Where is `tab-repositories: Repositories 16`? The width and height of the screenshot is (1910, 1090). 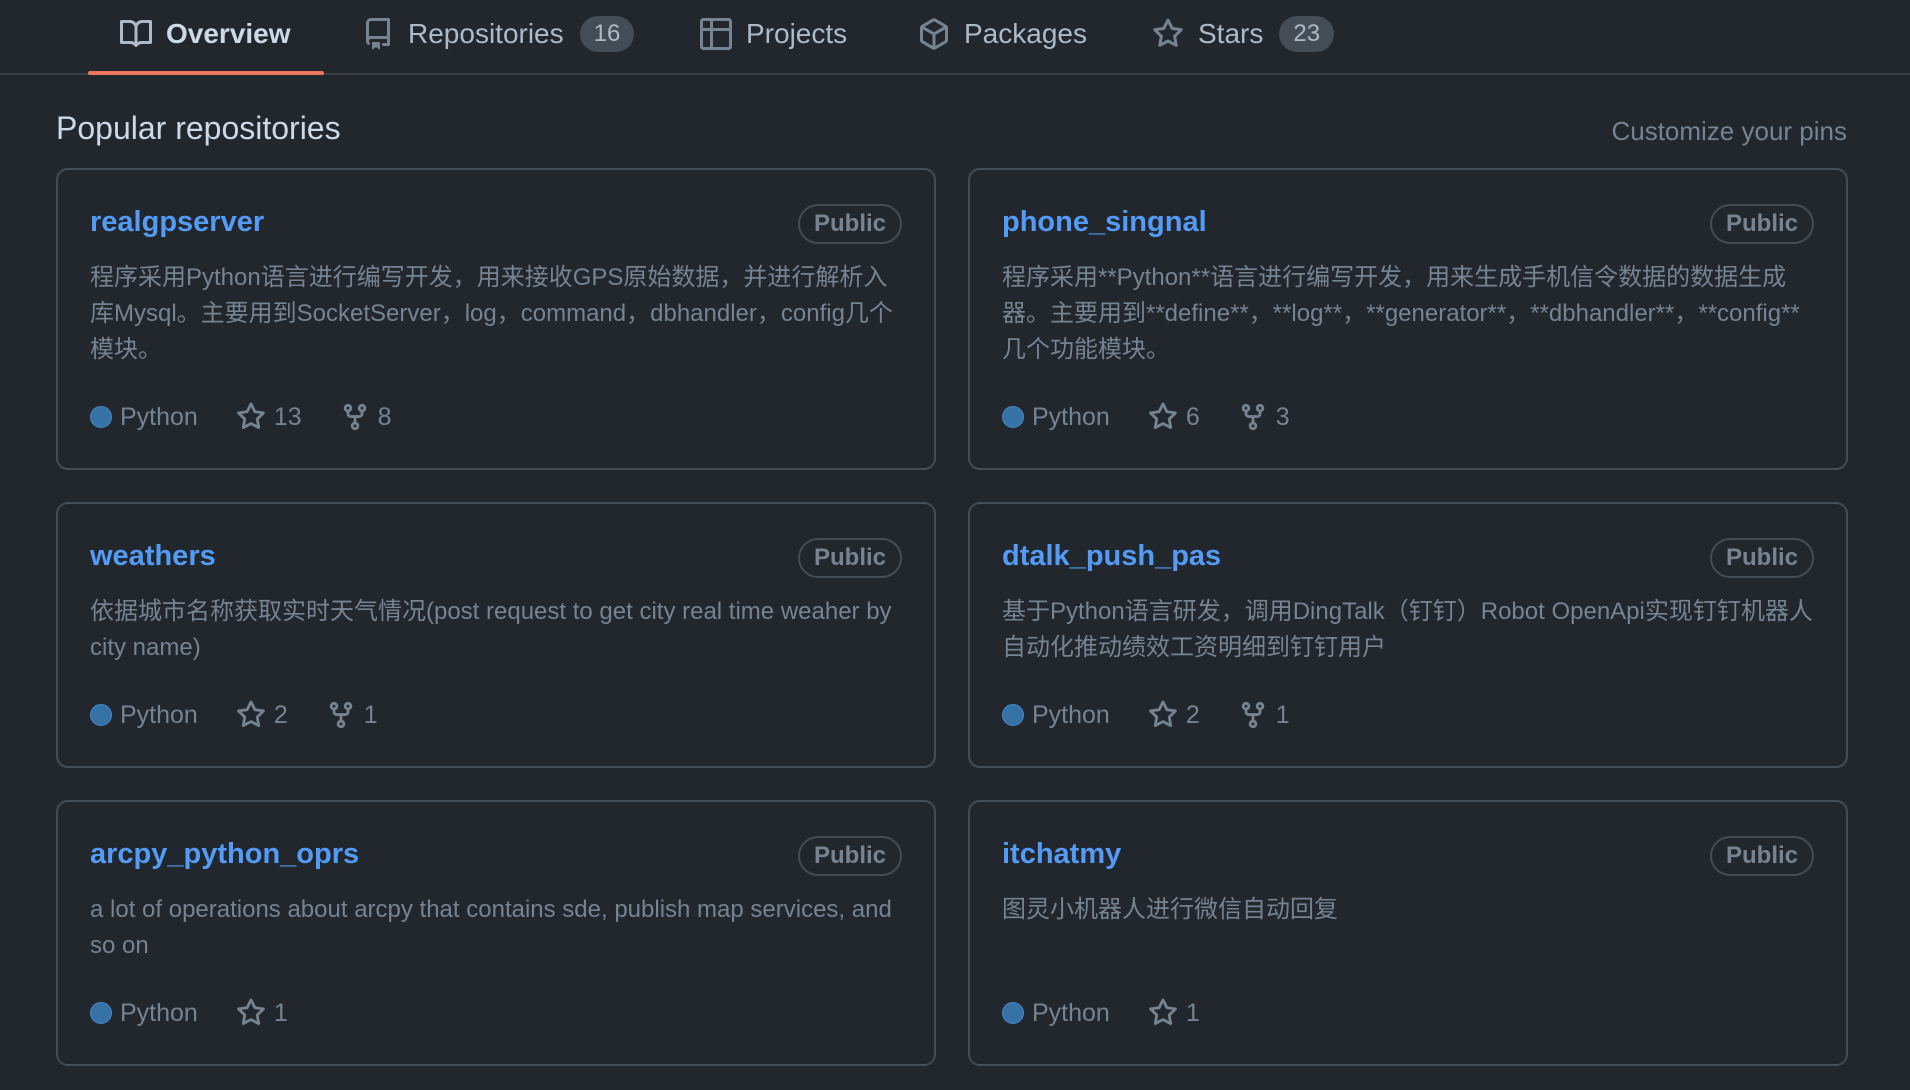 tab-repositories: Repositories 16 is located at coordinates (498, 36).